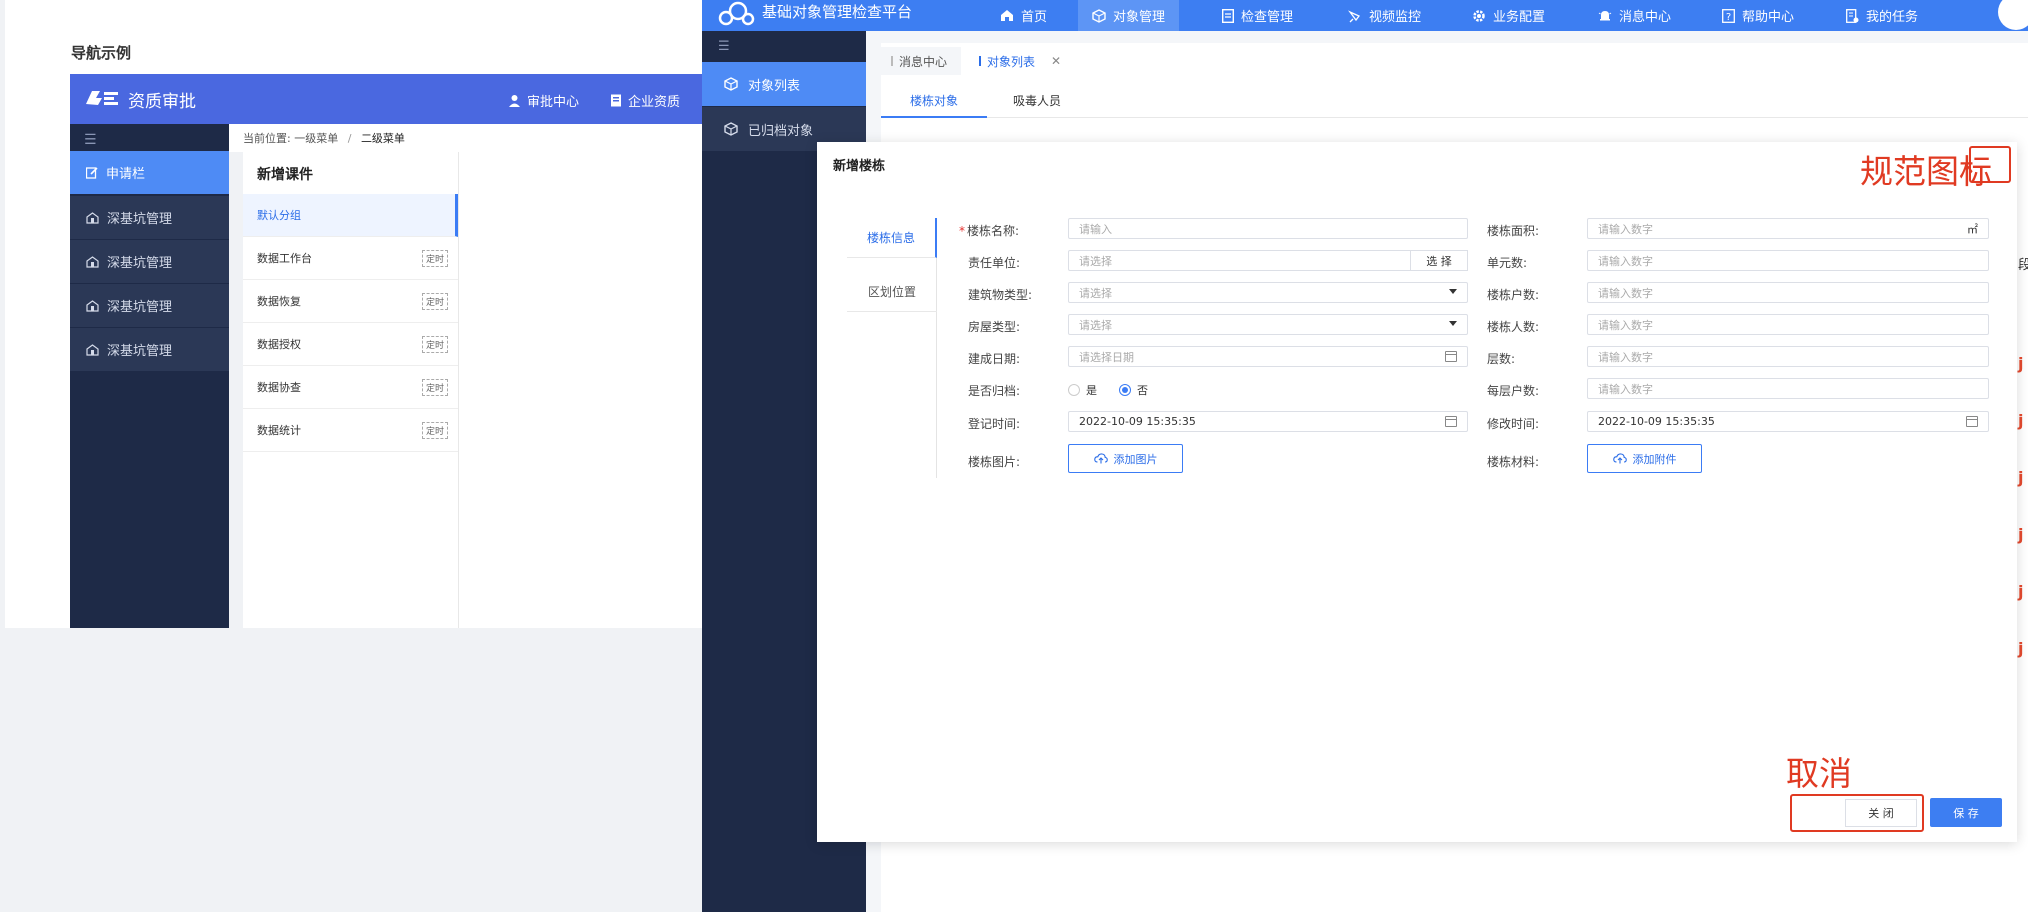 The height and width of the screenshot is (912, 2028). Describe the element at coordinates (1268, 421) in the screenshot. I see `register-time-picker: 2022-10-09 15:35:35` at that location.